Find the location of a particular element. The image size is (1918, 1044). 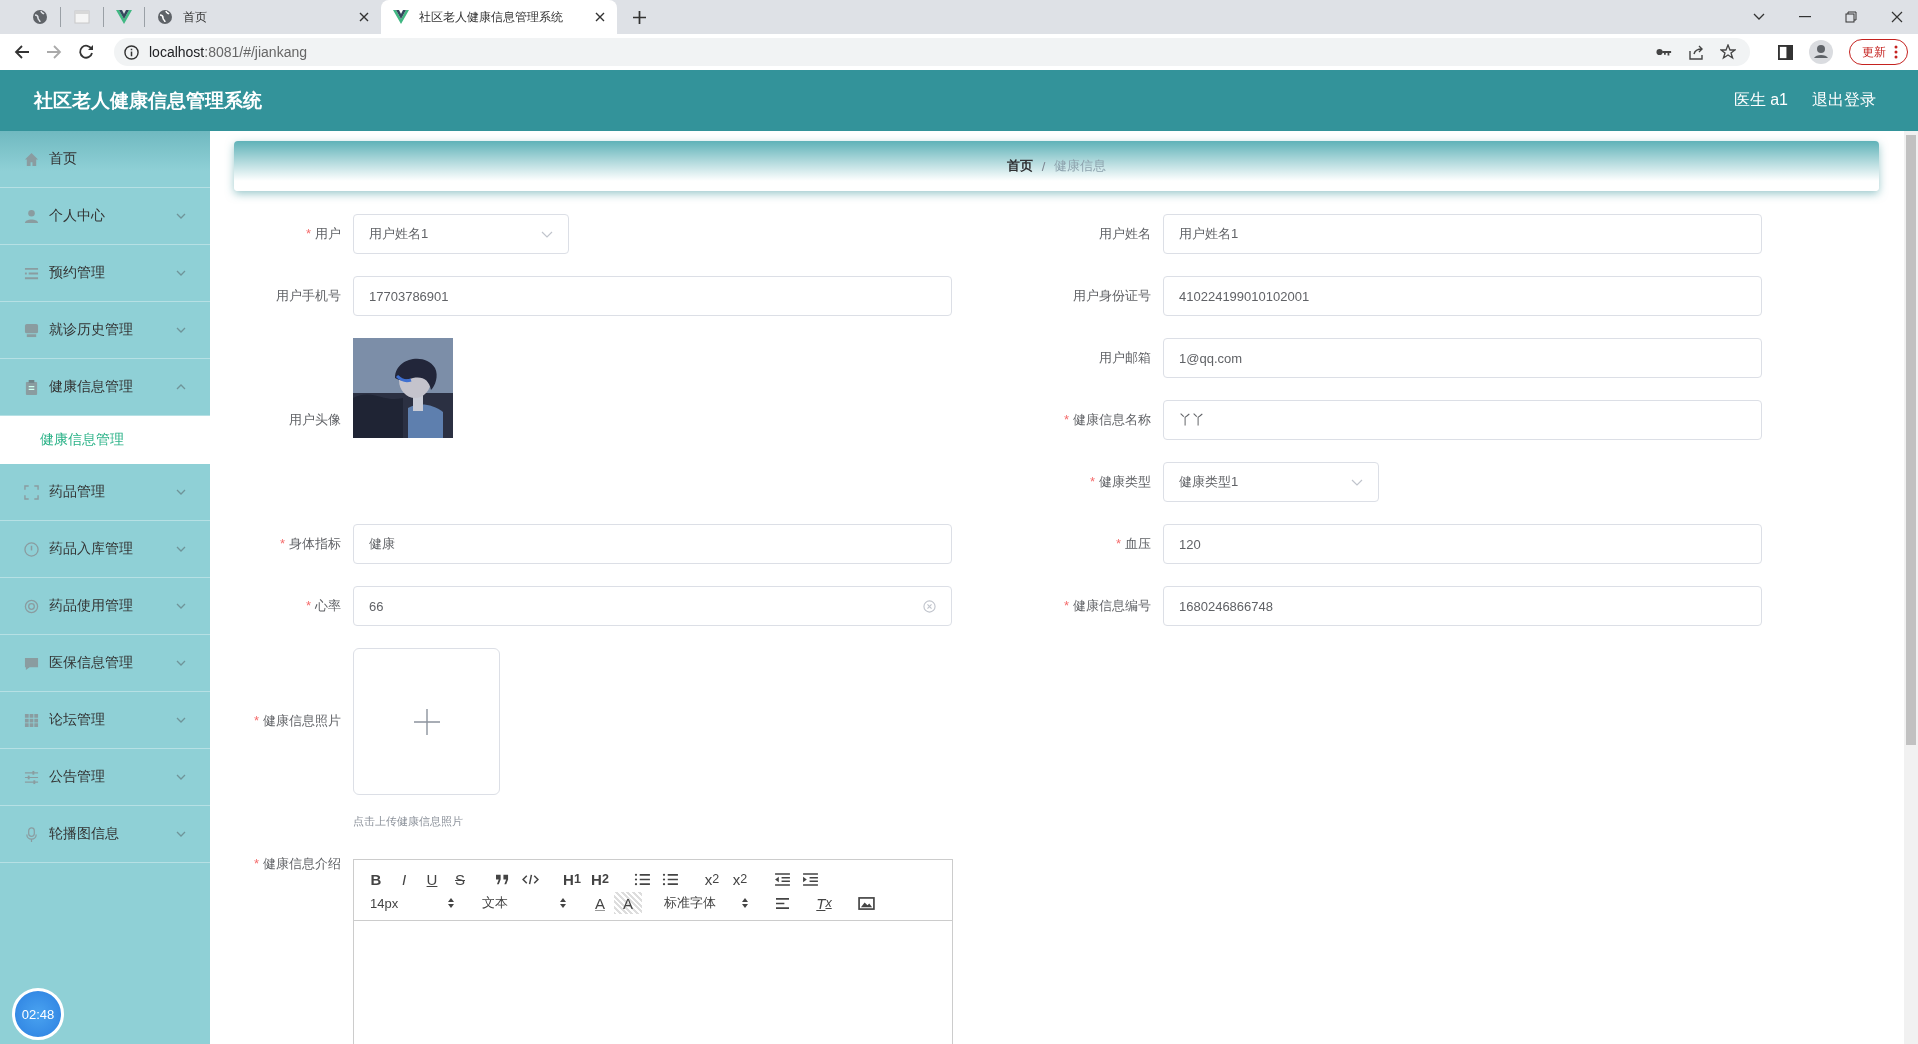

minimize-icon is located at coordinates (1805, 17).